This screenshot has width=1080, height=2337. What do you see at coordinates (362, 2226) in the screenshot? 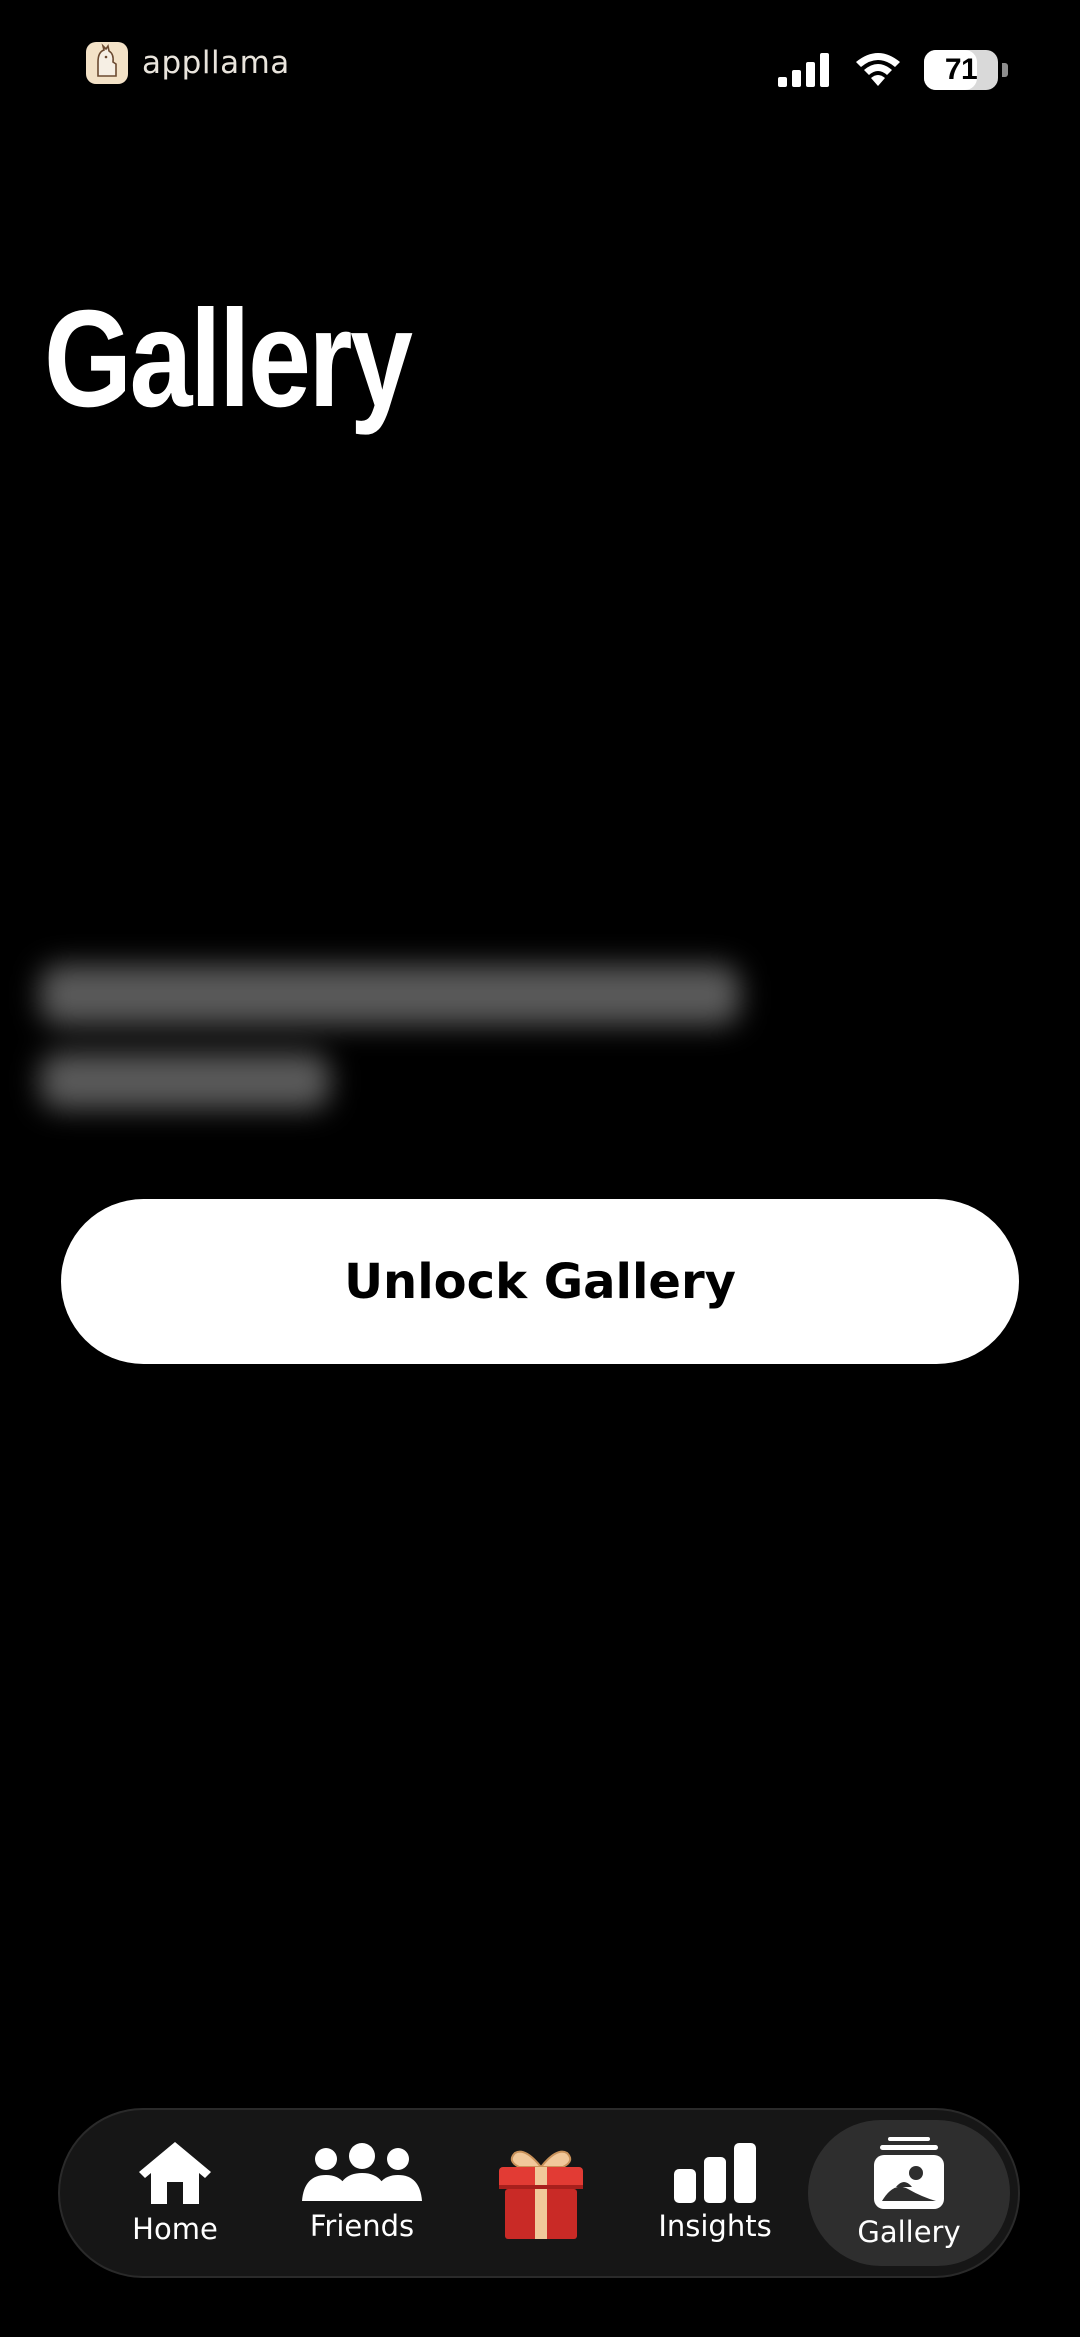
I see `tab-label-friends: Friends` at bounding box center [362, 2226].